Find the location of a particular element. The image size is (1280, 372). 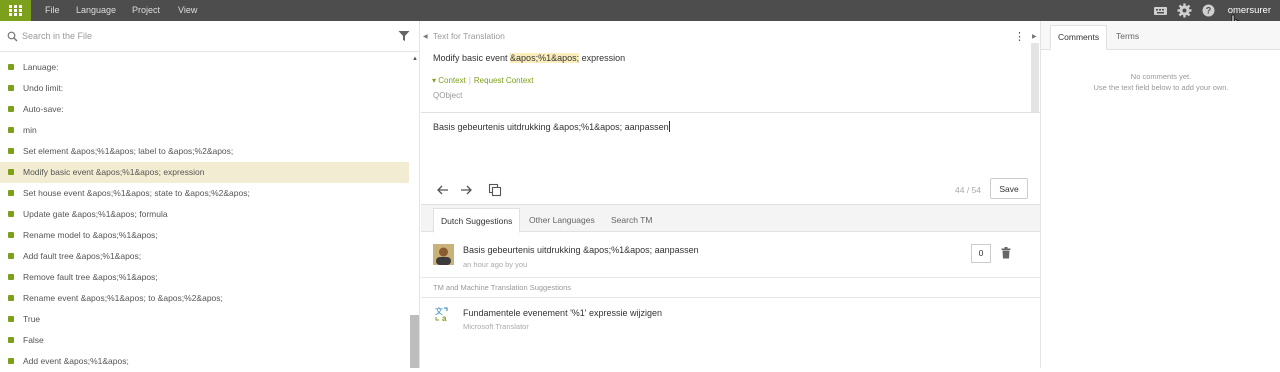

source-text-before: Modify basic event is located at coordinates (472, 58).